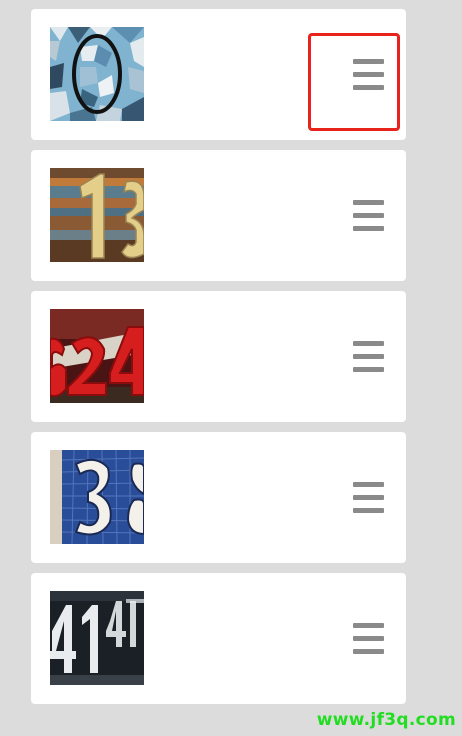 The height and width of the screenshot is (736, 462). I want to click on watermark: www.jf3q.com, so click(386, 720).